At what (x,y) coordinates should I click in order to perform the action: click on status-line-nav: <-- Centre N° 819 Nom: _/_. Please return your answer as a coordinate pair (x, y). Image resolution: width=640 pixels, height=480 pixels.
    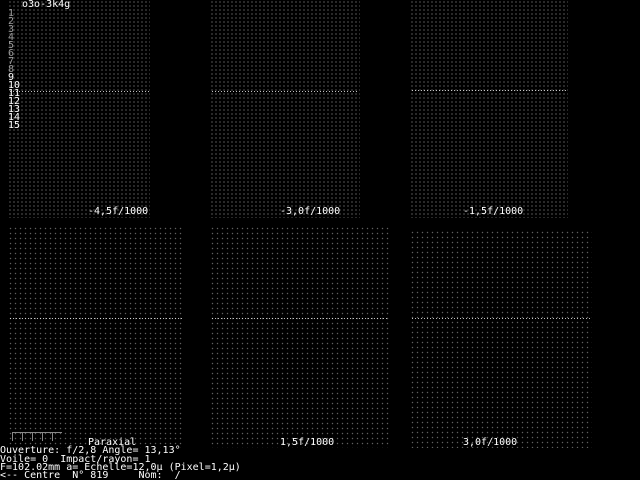
    Looking at the image, I should click on (93, 475).